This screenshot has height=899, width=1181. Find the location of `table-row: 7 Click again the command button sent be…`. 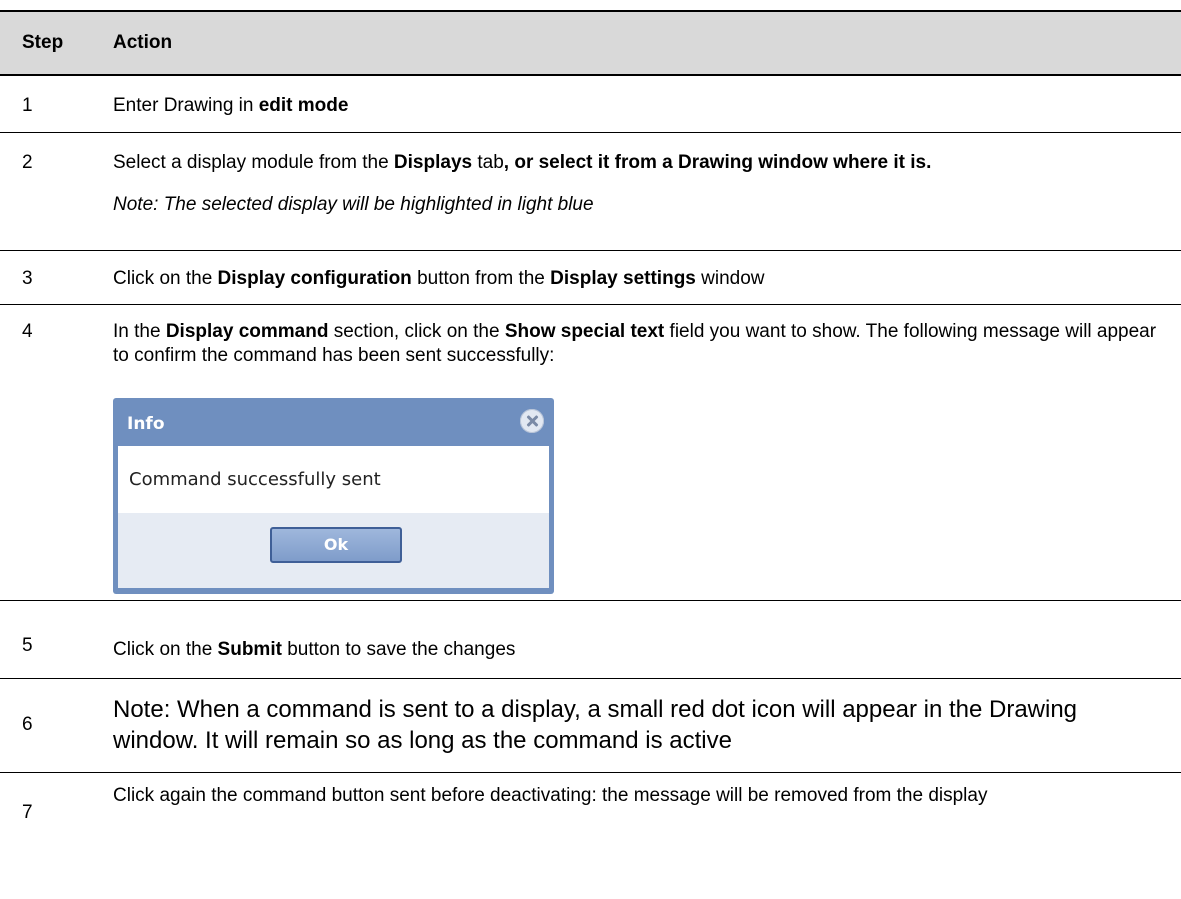

table-row: 7 Click again the command button sent be… is located at coordinates (590, 808).